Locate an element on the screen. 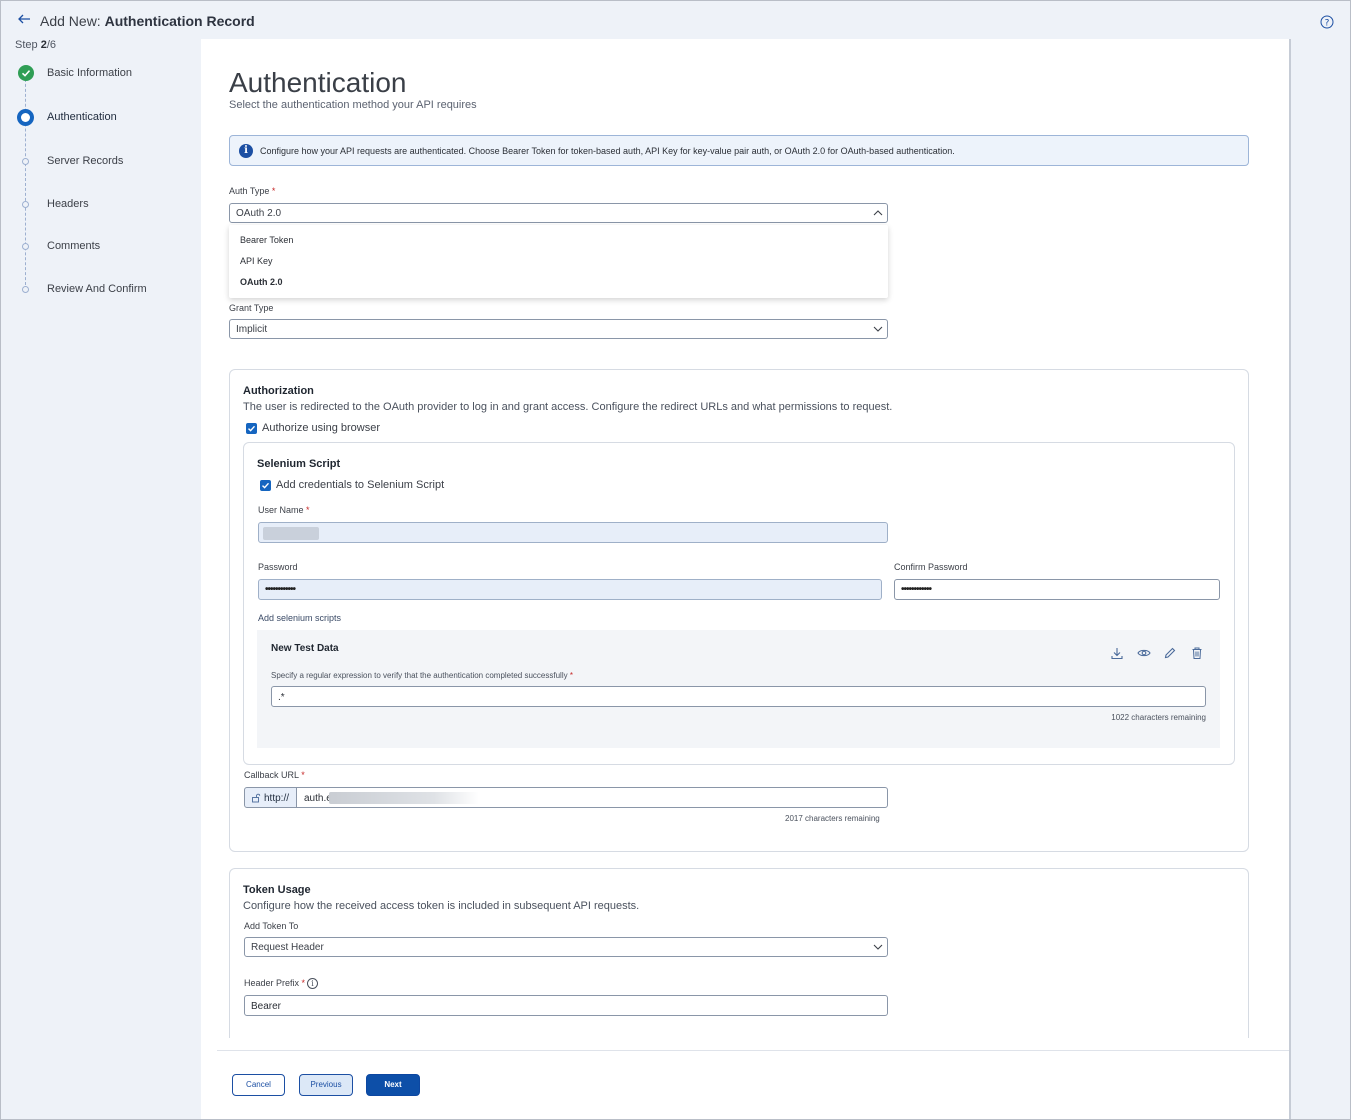  step-comments: Comments is located at coordinates (100, 246).